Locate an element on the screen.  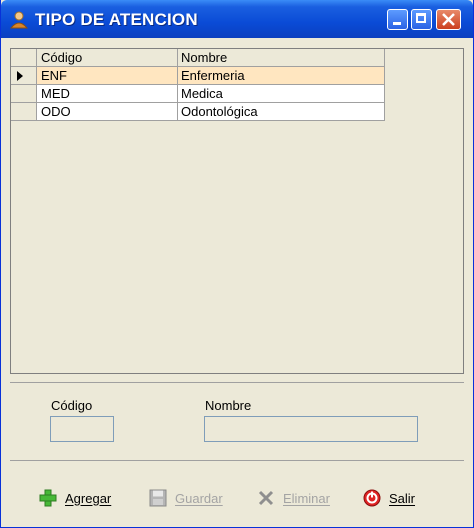
column-header-nombre: Nombre is located at coordinates (281, 57).